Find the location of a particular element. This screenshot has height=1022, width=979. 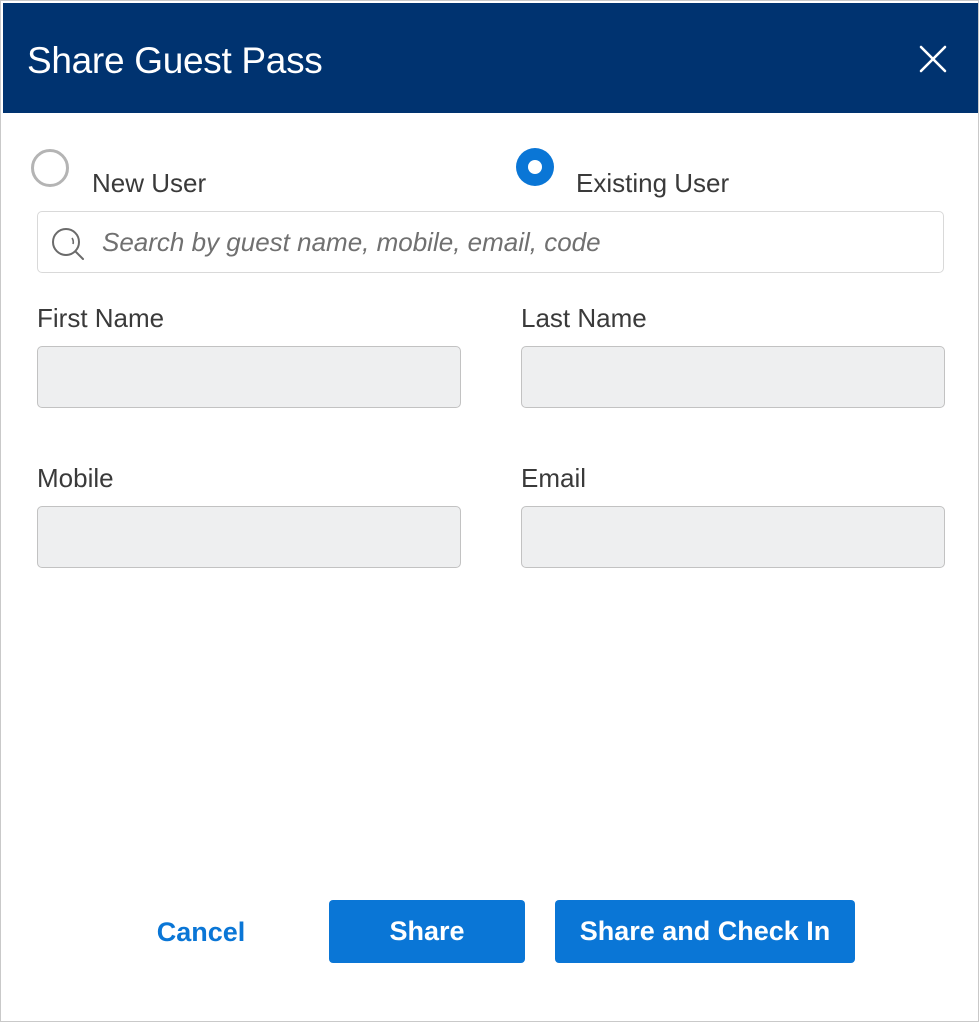

share-button: Share is located at coordinates (427, 931).